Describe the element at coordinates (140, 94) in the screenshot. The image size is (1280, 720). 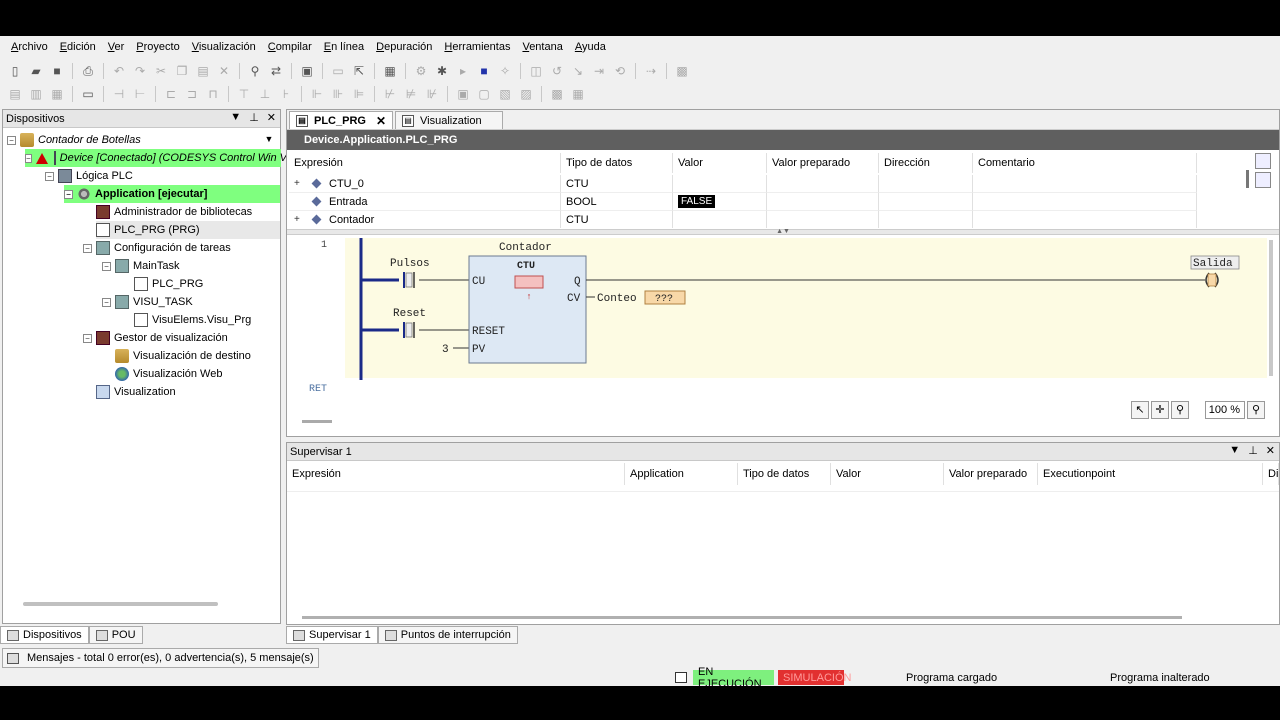
I see `insert-parallel-icon: ⊢` at that location.